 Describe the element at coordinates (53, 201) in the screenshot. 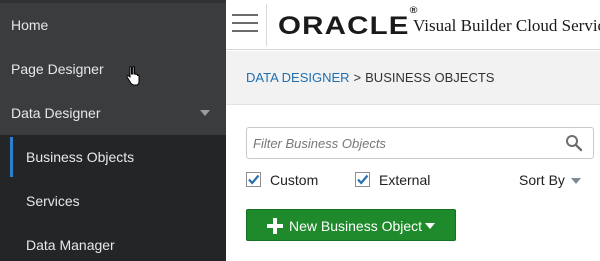

I see `sidebar-item-label: Services` at that location.